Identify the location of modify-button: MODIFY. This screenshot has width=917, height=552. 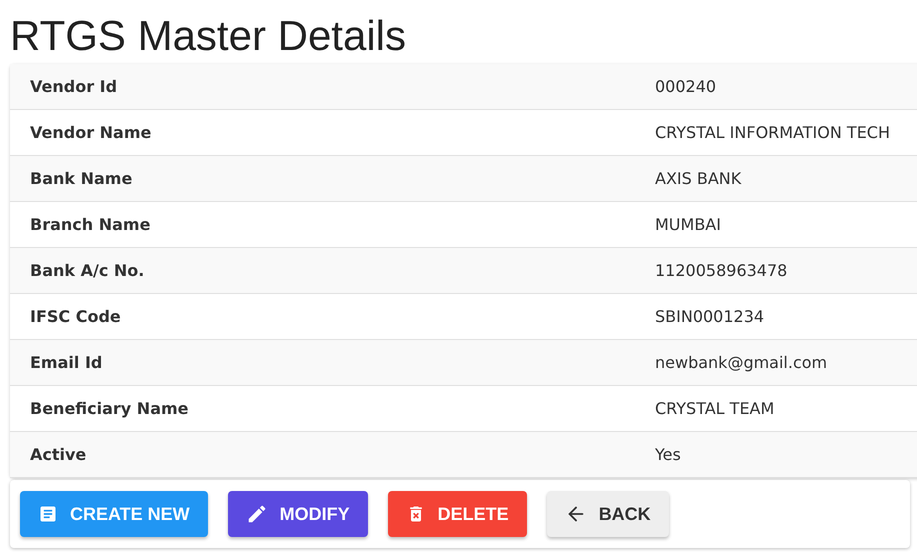
(298, 514).